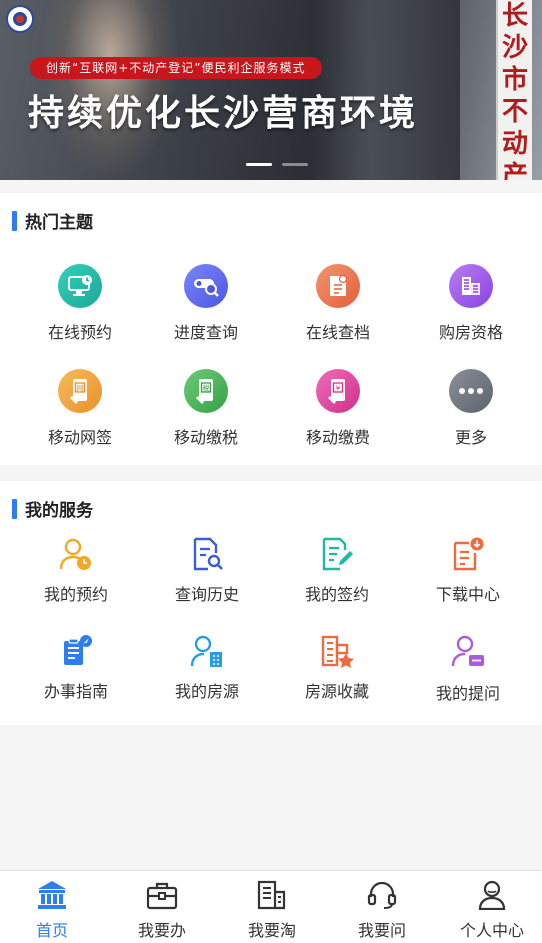  What do you see at coordinates (76, 651) in the screenshot?
I see `guide-icon` at bounding box center [76, 651].